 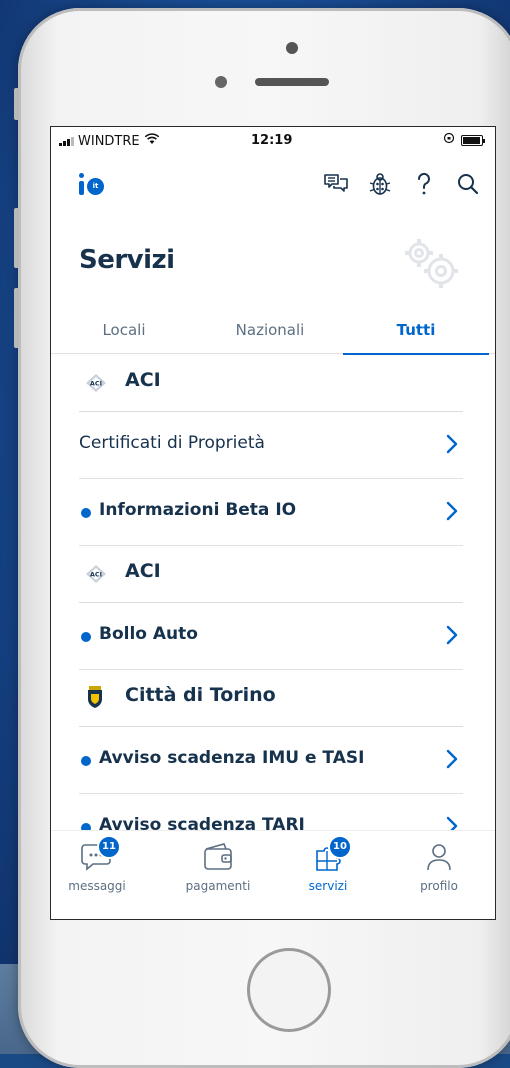 What do you see at coordinates (109, 847) in the screenshot?
I see `messages-badge: 11` at bounding box center [109, 847].